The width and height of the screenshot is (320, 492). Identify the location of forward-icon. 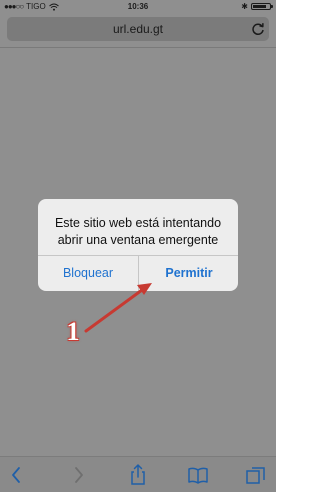
(78, 475).